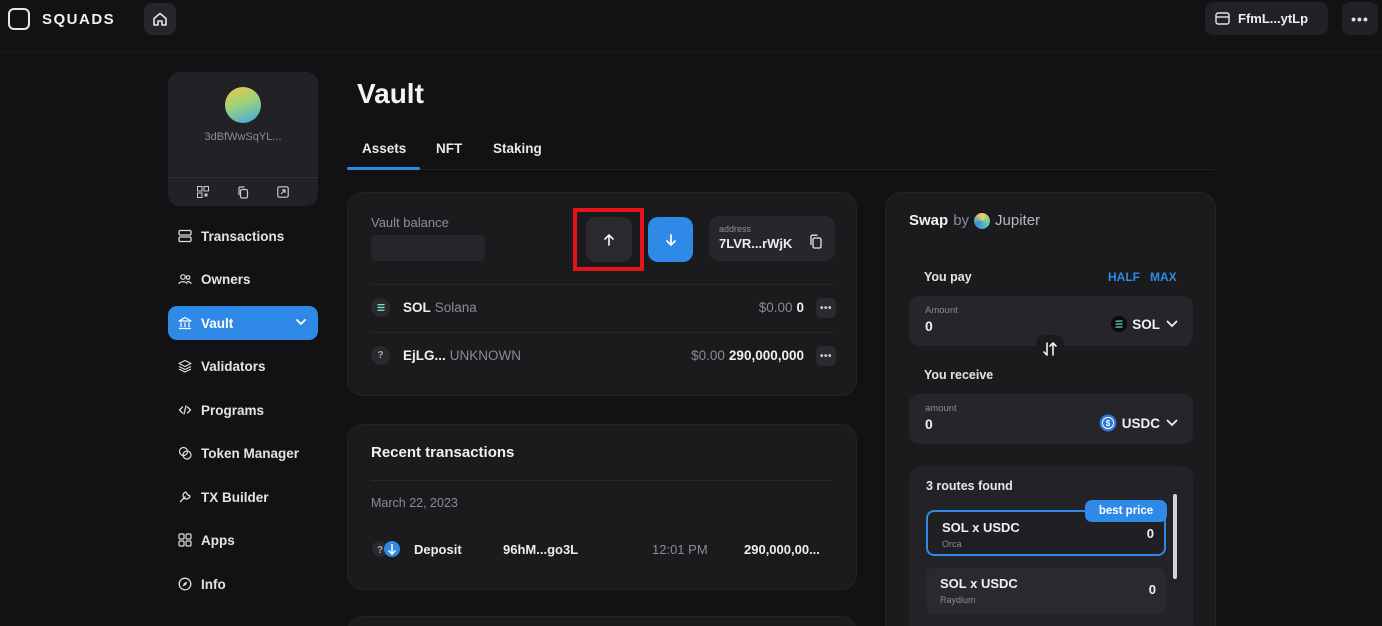 The width and height of the screenshot is (1382, 626). I want to click on asset-amount: 290,000,000, so click(766, 355).